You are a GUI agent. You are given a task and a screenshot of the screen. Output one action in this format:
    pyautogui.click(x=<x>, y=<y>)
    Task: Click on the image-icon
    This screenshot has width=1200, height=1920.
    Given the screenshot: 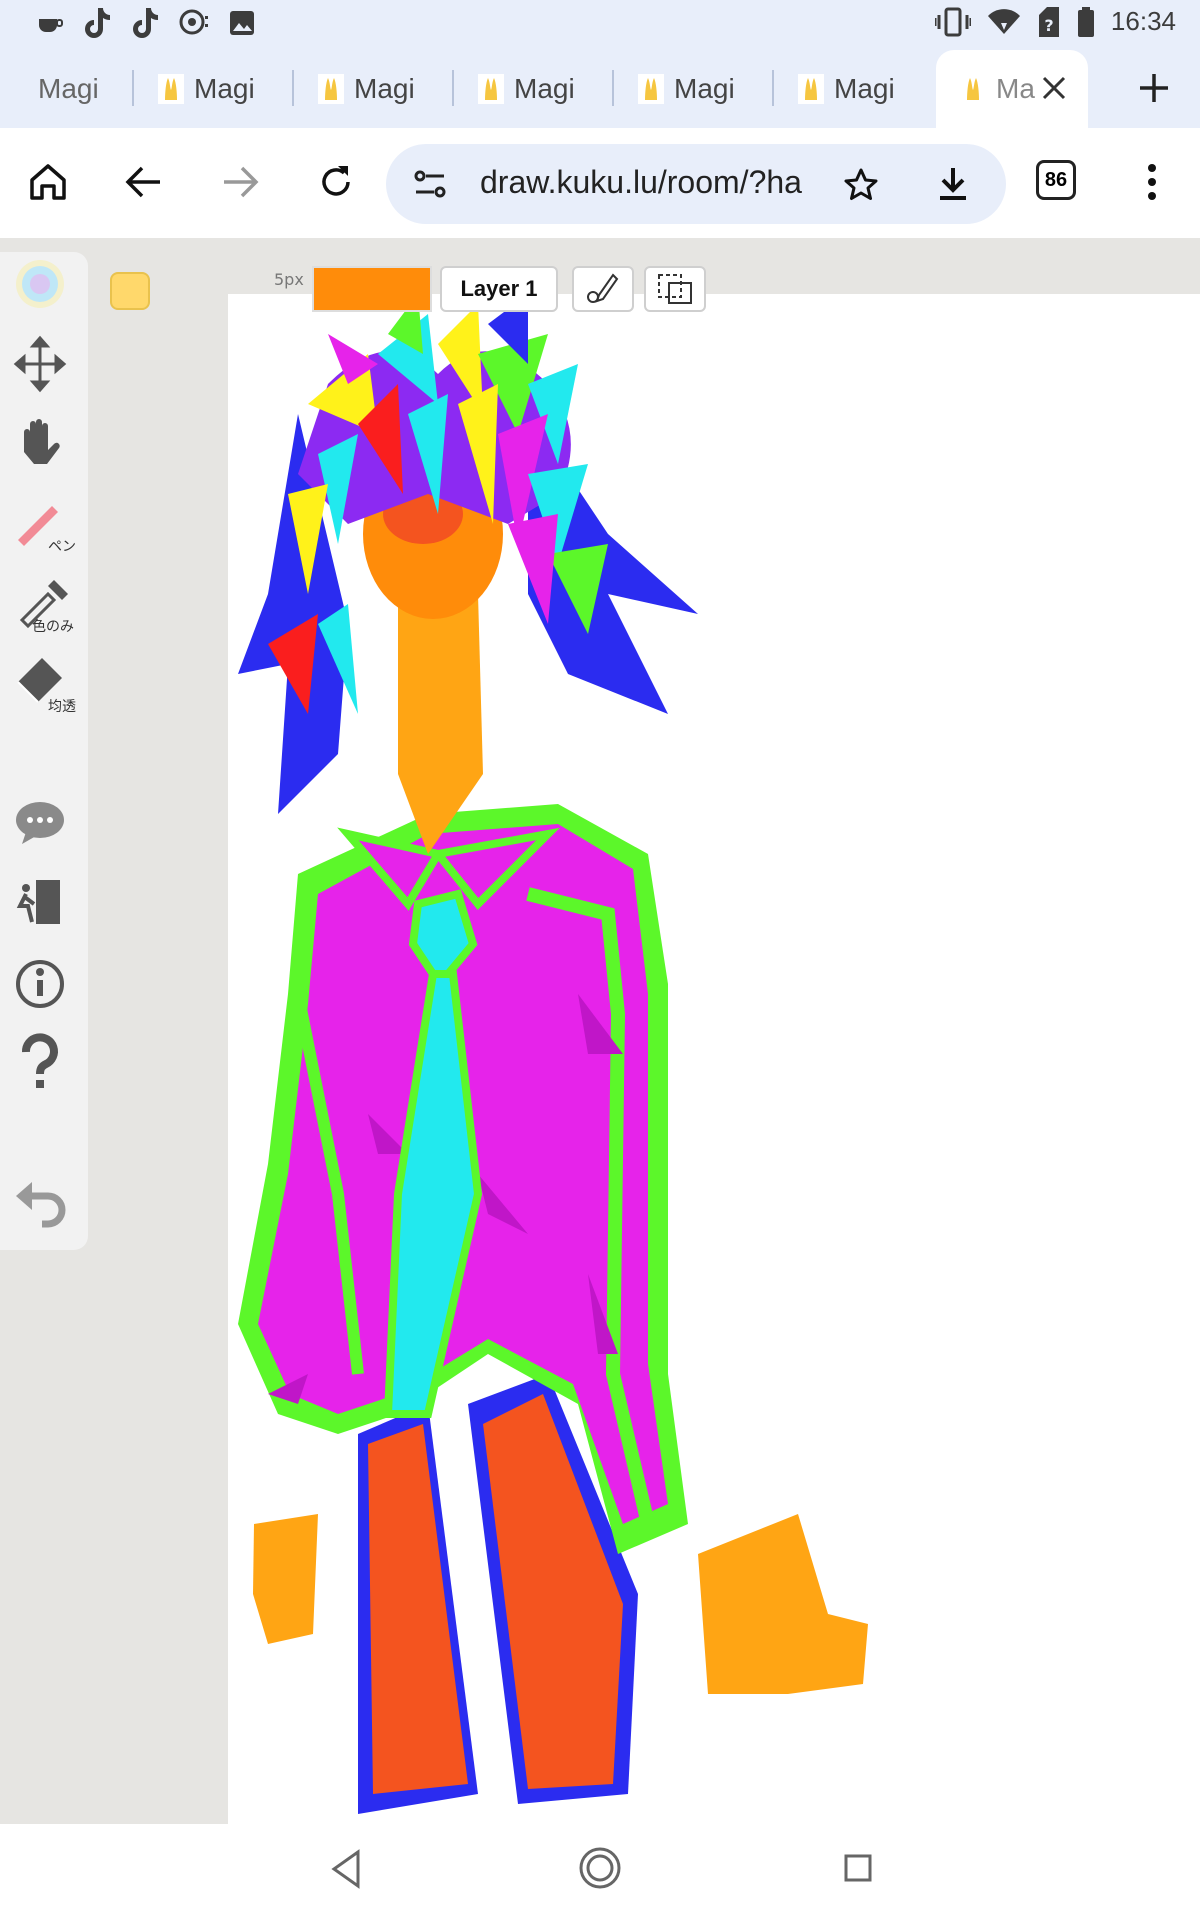 What is the action you would take?
    pyautogui.click(x=242, y=23)
    